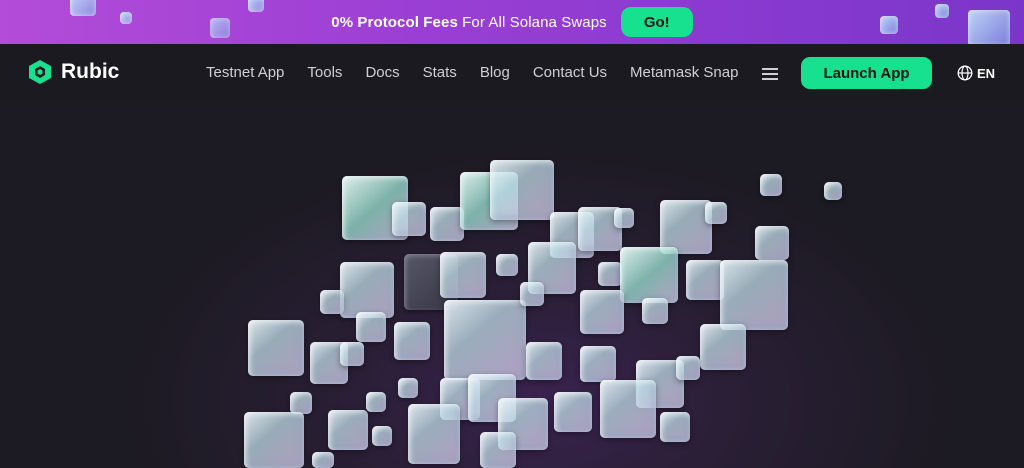  Describe the element at coordinates (534, 22) in the screenshot. I see `promo-subtext: For All Solana Swaps` at that location.